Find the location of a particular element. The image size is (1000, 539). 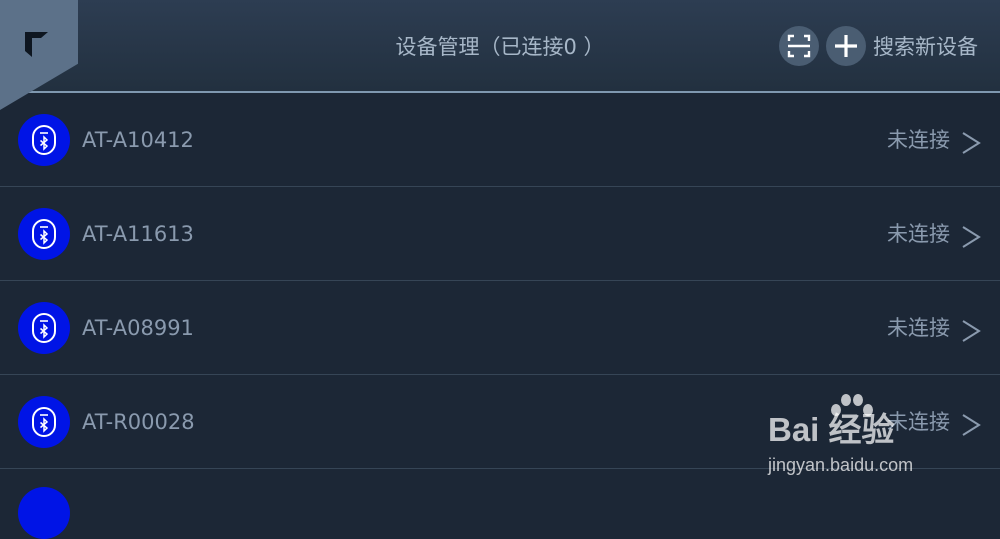

add-device-button is located at coordinates (846, 46).